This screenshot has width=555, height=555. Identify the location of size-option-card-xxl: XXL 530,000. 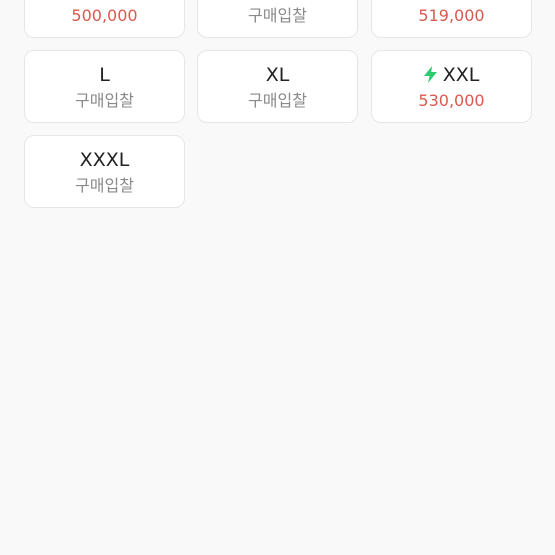
(451, 86).